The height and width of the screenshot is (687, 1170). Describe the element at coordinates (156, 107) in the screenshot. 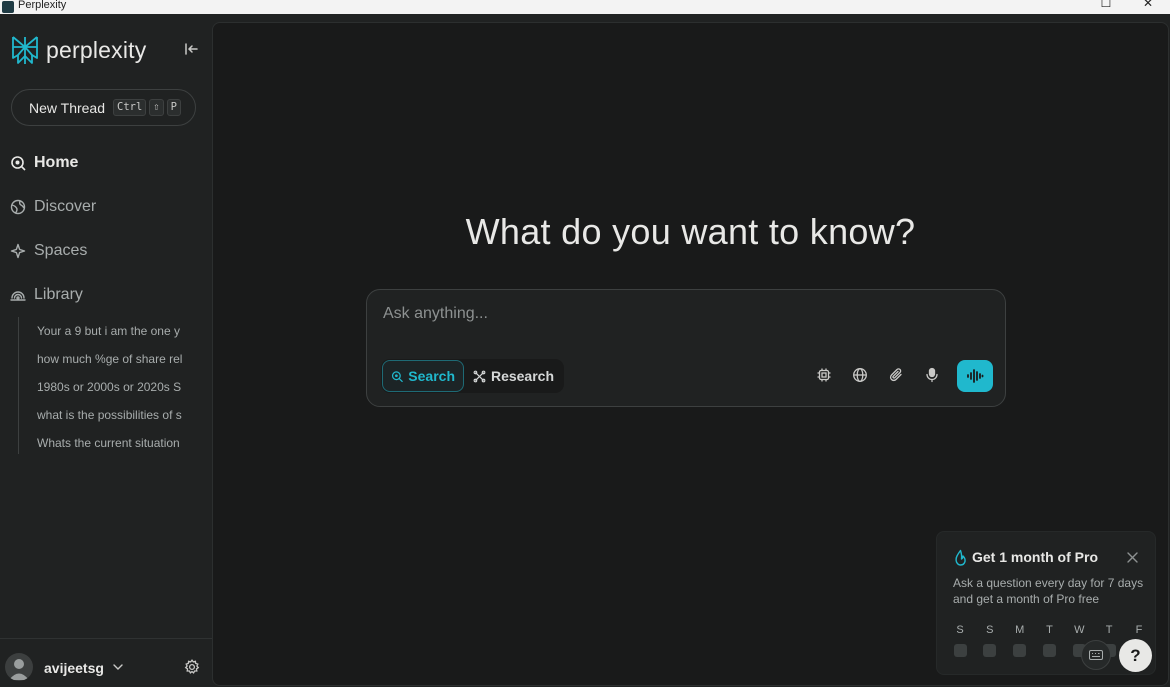

I see `shortcut-key-shift: ⇧` at that location.